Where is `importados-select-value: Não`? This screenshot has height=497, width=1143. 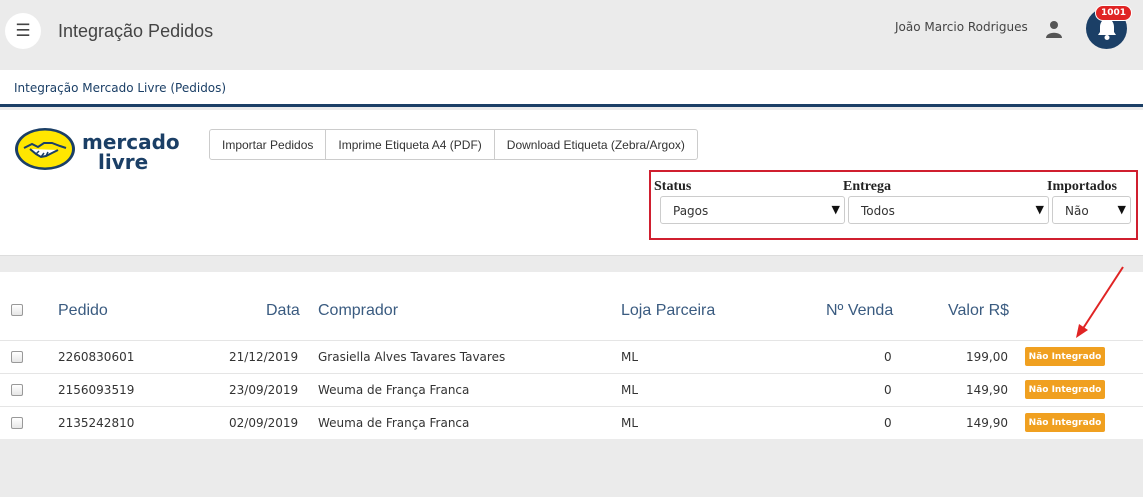
importados-select-value: Não is located at coordinates (1077, 211).